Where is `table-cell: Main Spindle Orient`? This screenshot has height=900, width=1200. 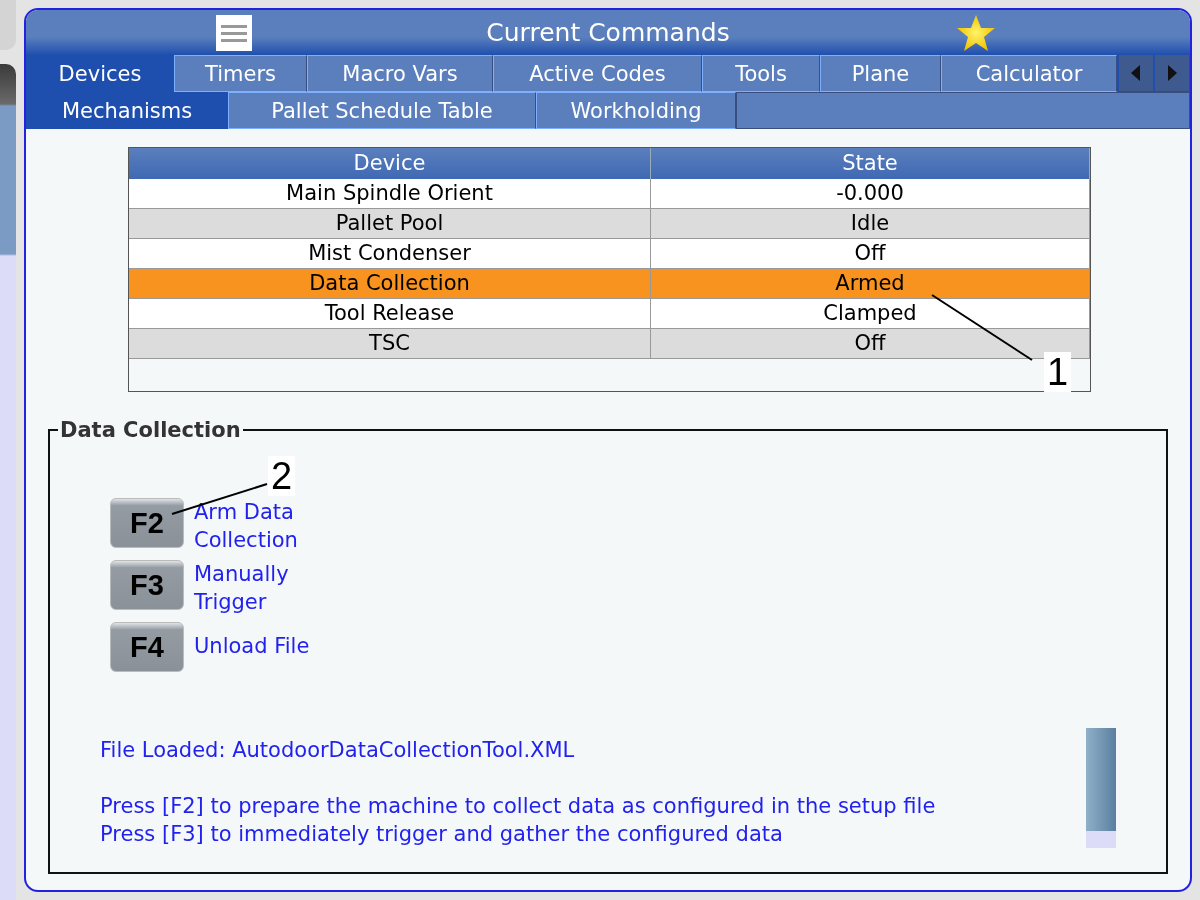
table-cell: Main Spindle Orient is located at coordinates (390, 194).